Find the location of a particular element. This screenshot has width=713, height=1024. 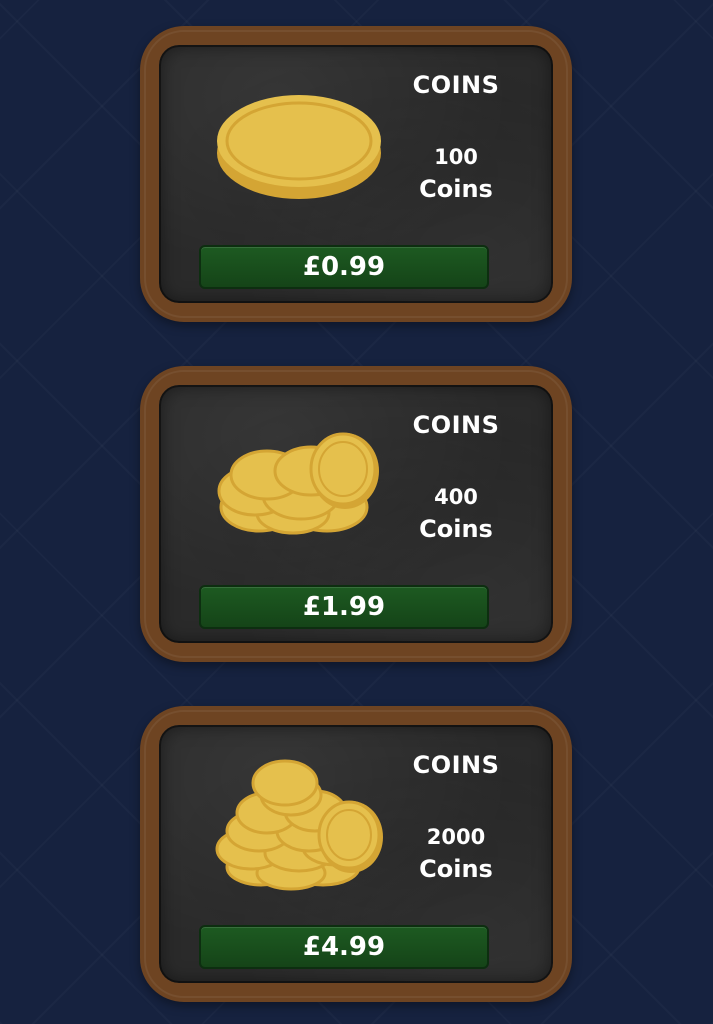

small-coin-pile-icon is located at coordinates (298, 483).